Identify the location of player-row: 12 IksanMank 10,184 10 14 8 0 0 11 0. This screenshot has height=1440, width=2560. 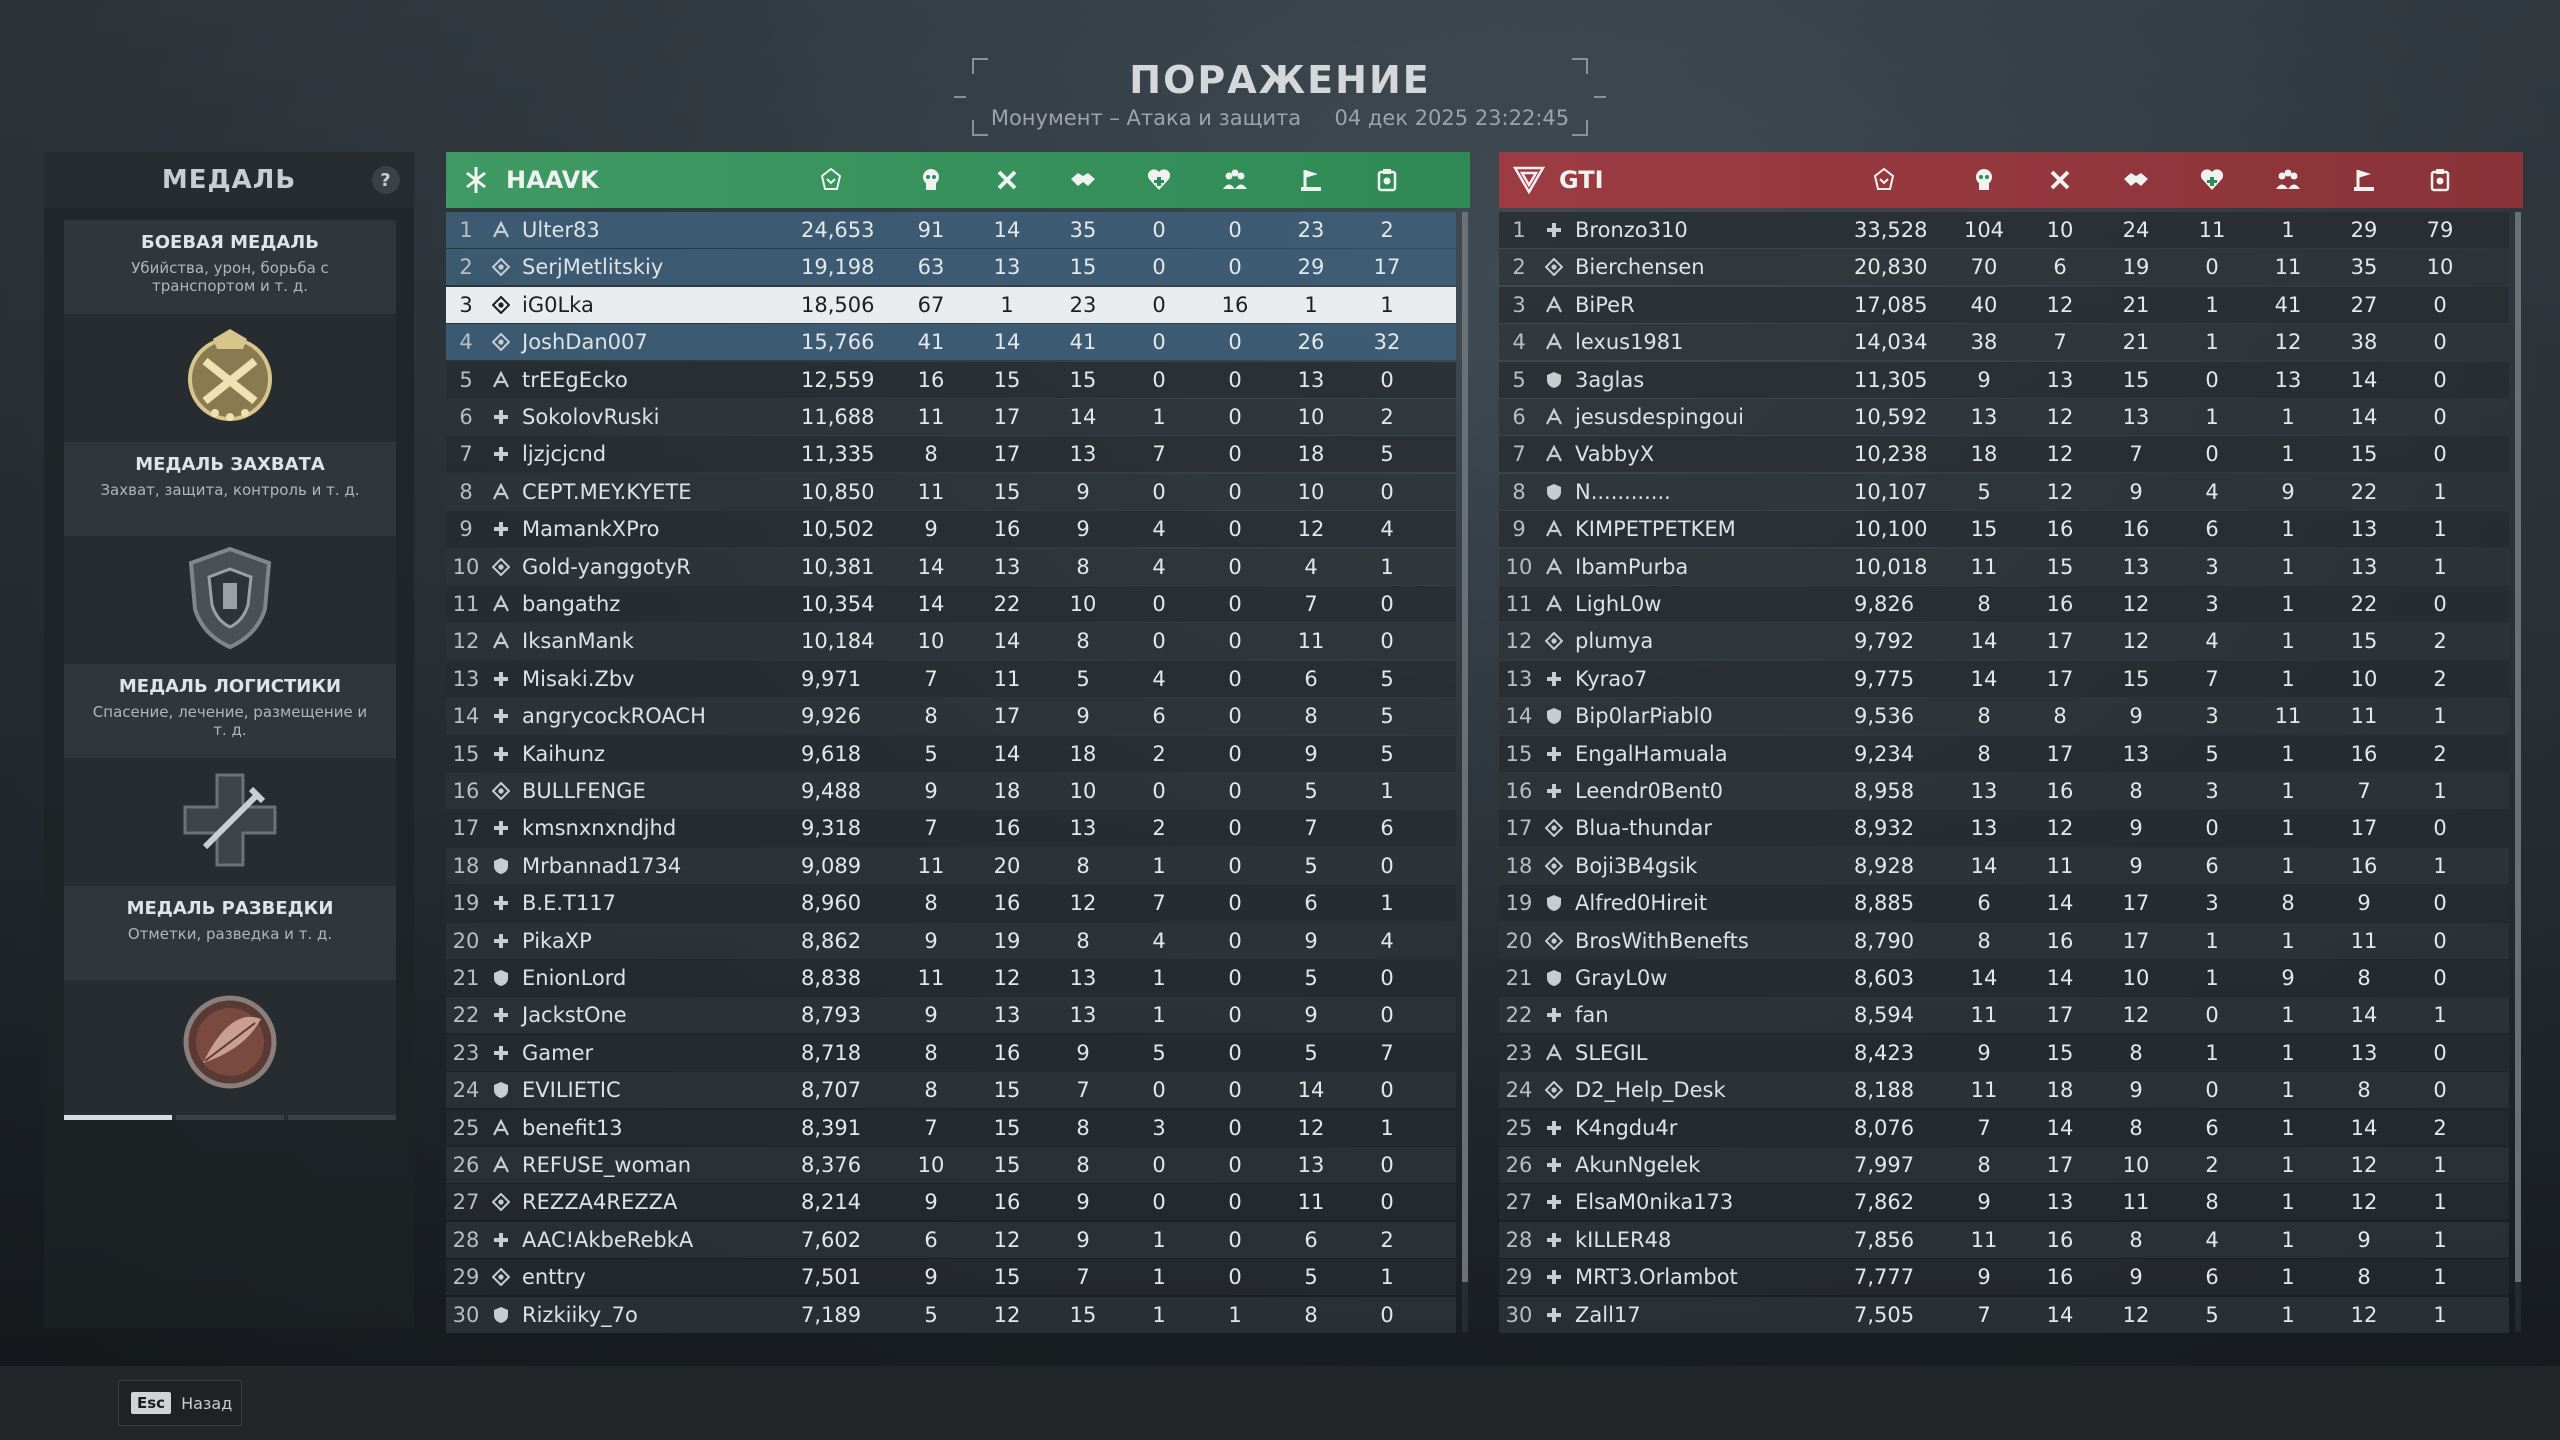
(951, 641).